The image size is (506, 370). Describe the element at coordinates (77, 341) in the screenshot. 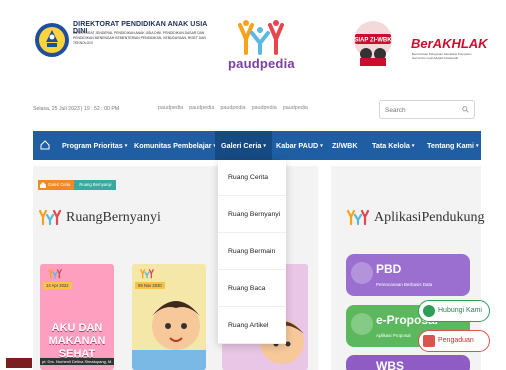

I see `card-title: AKU DAN MAKANAN SEHAT` at that location.